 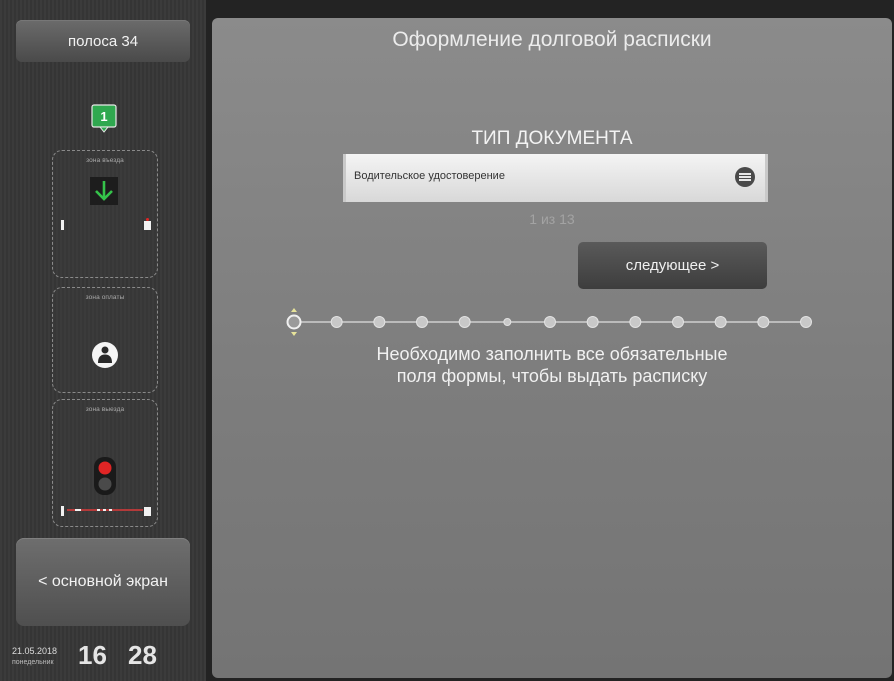 I want to click on exit-barrier-icon, so click(x=106, y=511).